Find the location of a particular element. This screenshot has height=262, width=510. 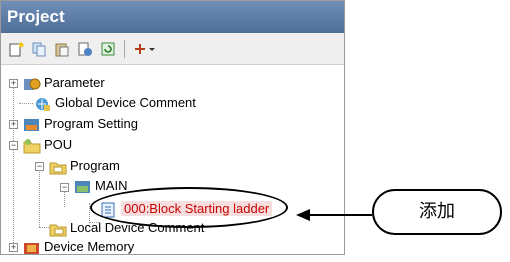

tree-item-program-setting: Program Setting is located at coordinates (80, 124).